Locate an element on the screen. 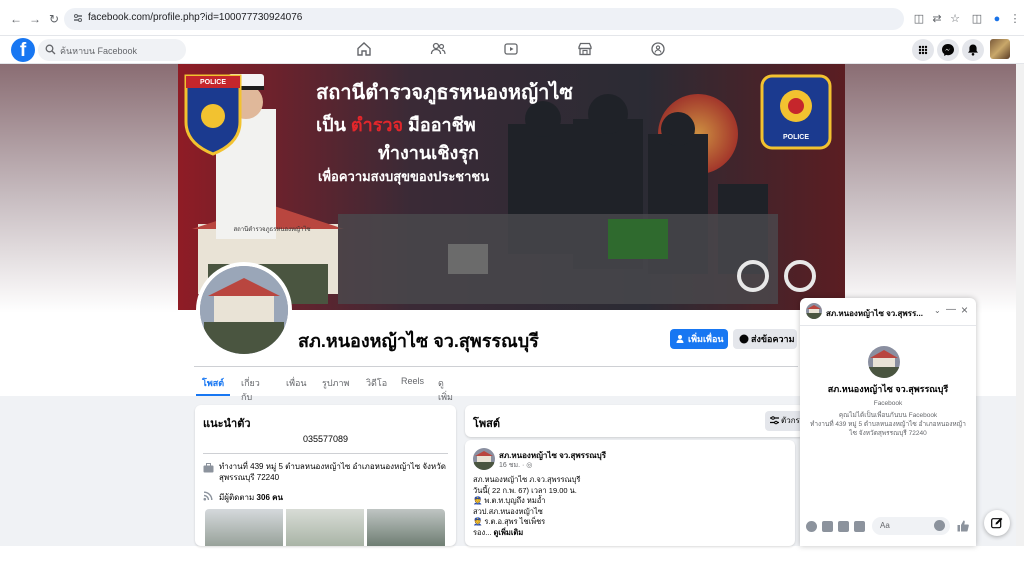  minimize-icon: — is located at coordinates (951, 309).